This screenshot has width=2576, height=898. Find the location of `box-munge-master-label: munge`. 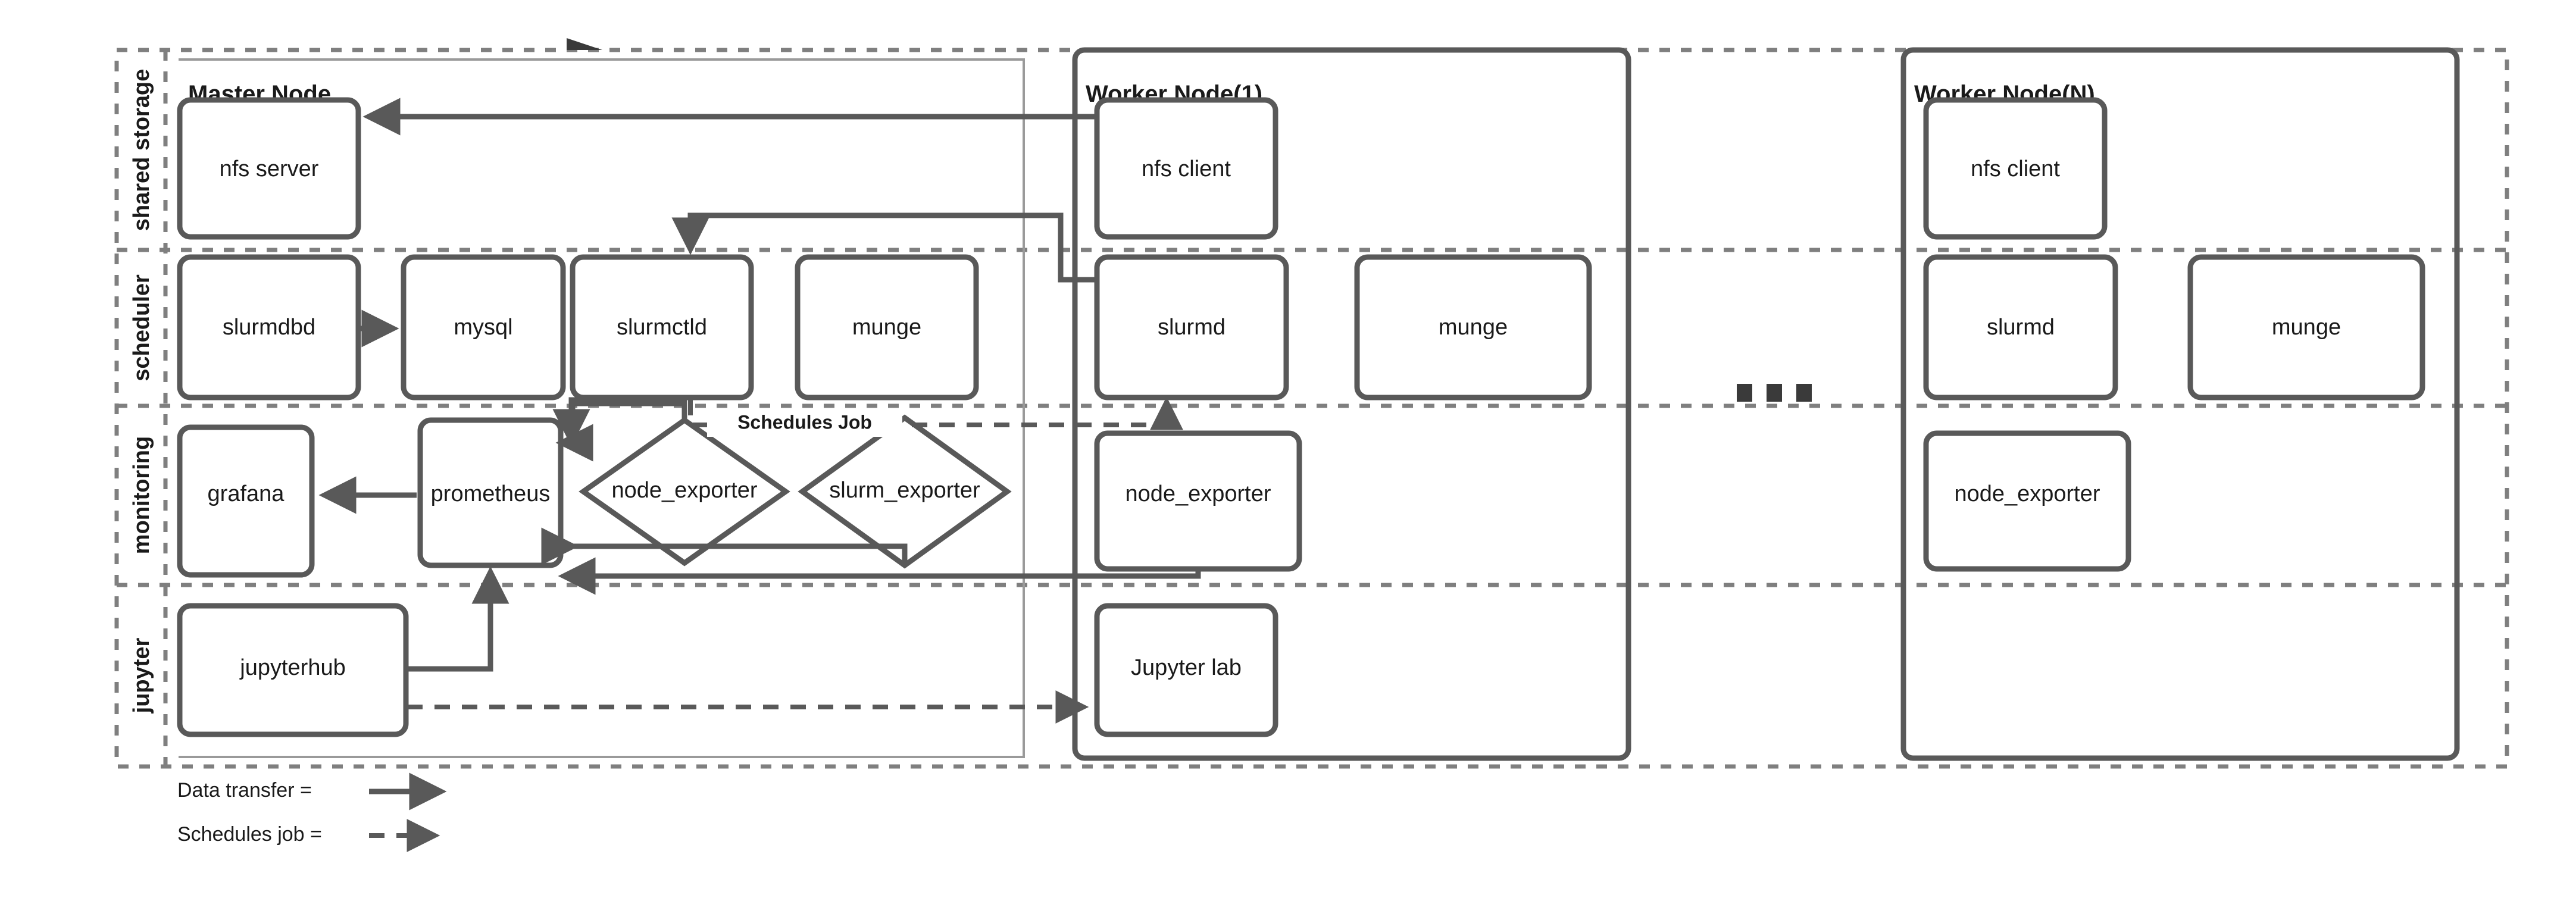

box-munge-master-label: munge is located at coordinates (886, 327).